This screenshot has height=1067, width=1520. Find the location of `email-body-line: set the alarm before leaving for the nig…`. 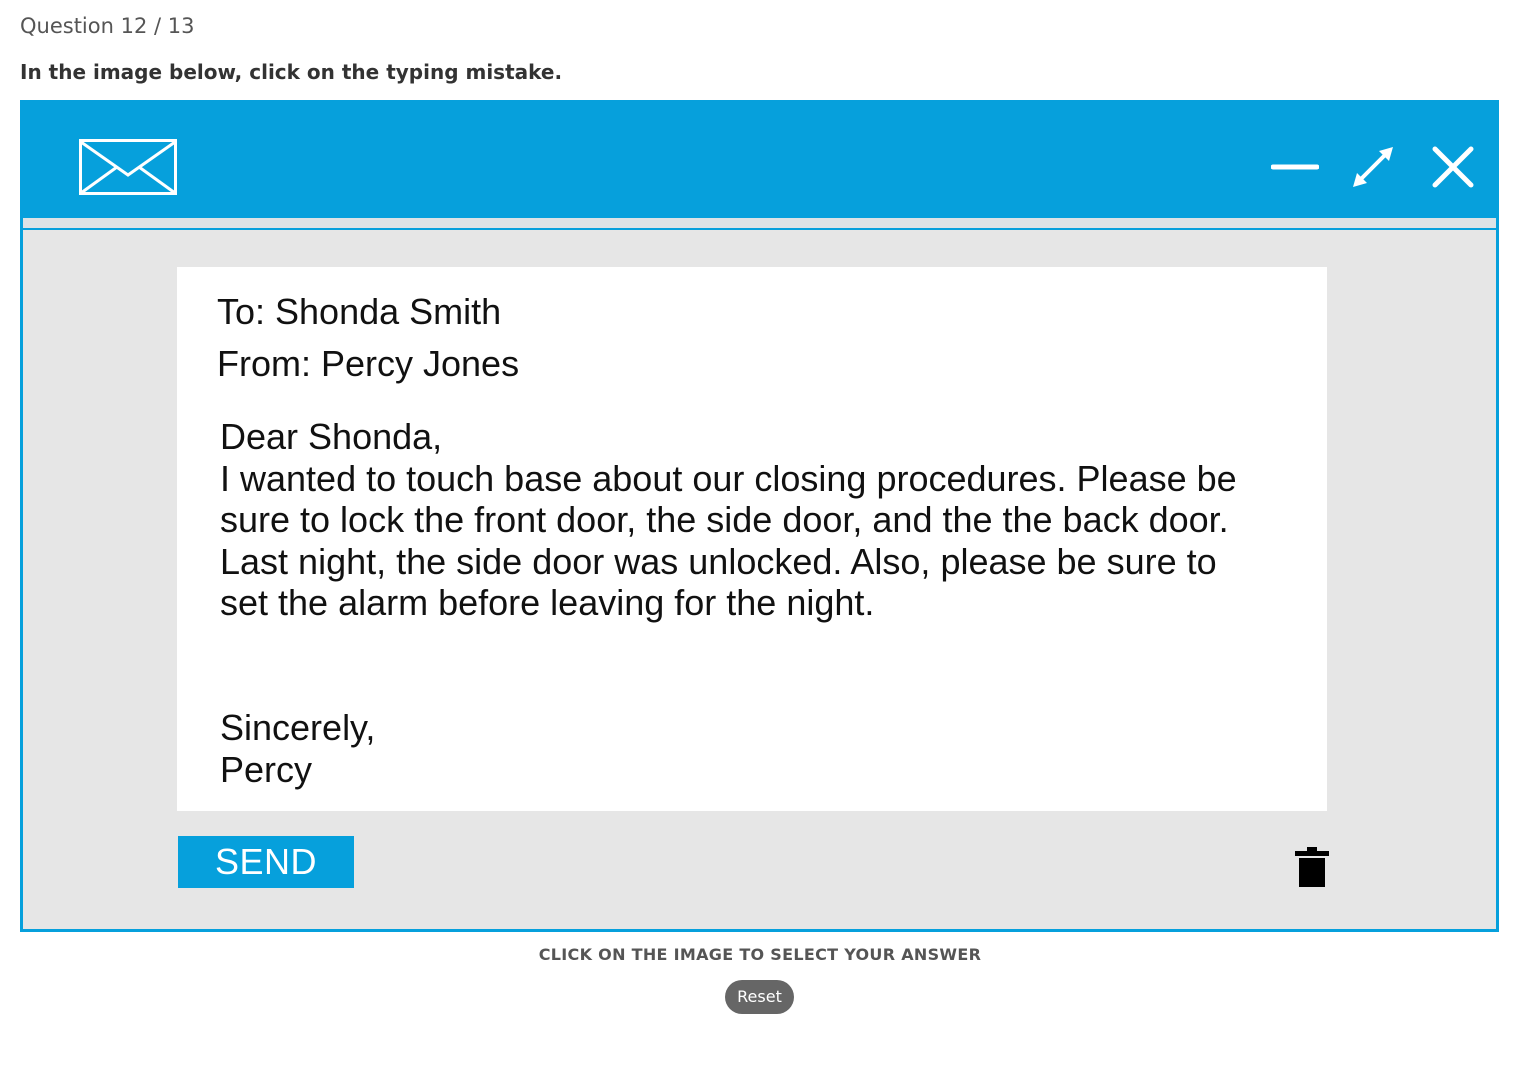

email-body-line: set the alarm before leaving for the nig… is located at coordinates (547, 602).